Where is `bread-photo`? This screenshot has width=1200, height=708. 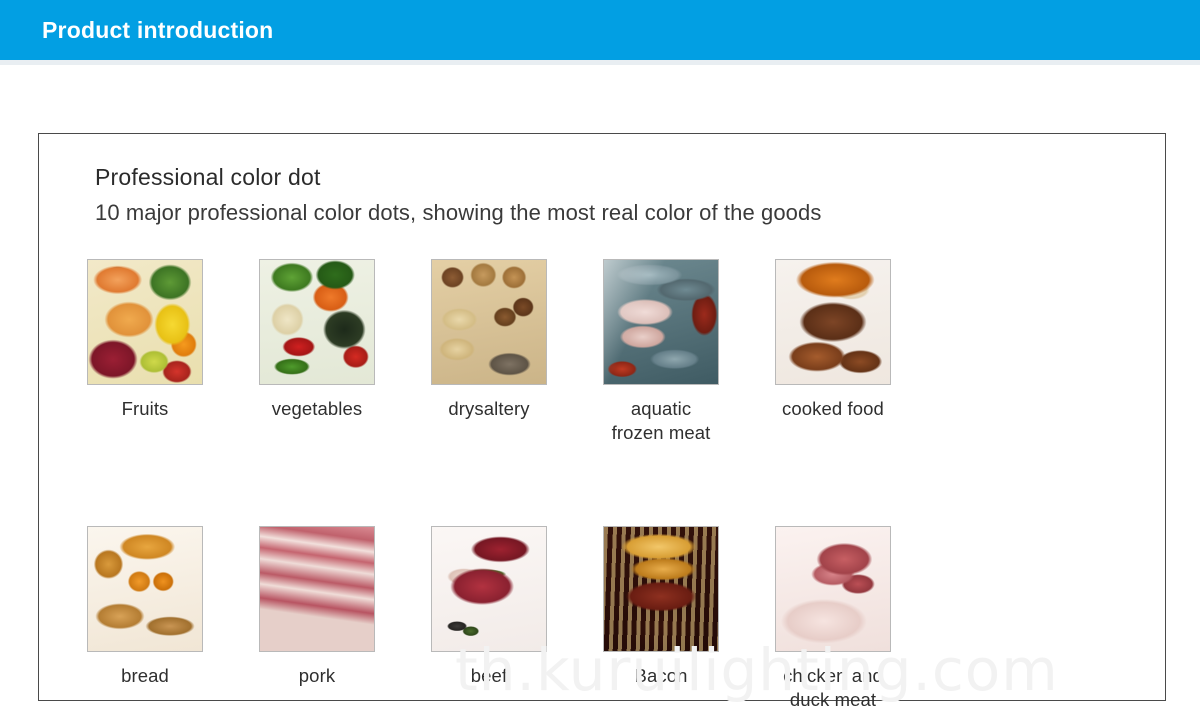 bread-photo is located at coordinates (145, 589).